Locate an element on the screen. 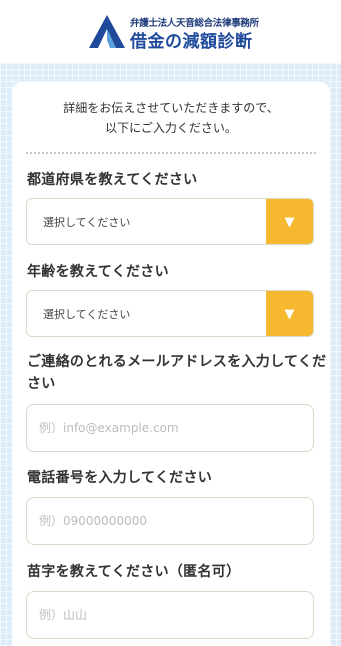 This screenshot has height=646, width=341. age-dropdown-arrow: ▼ is located at coordinates (289, 313).